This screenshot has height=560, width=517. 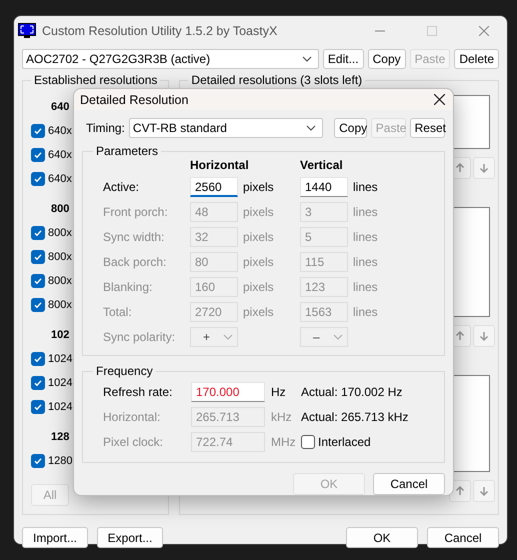 I want to click on group-heading: 102, so click(x=60, y=335).